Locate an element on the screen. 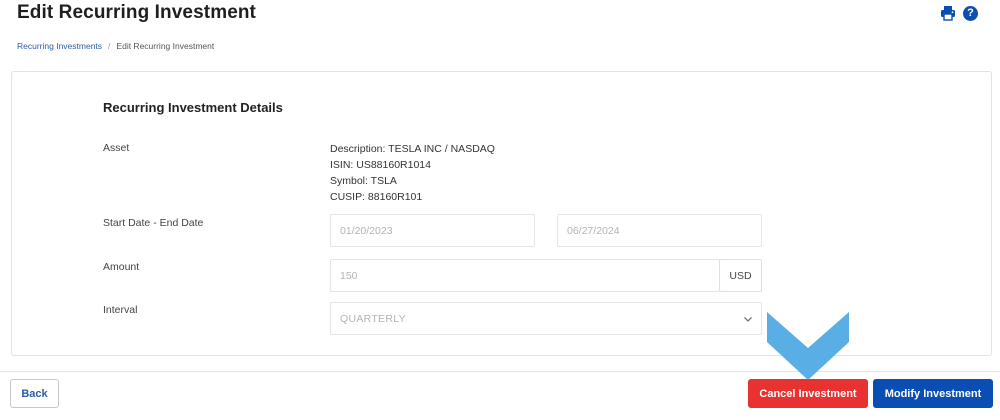  breadcrumb-current: Edit Recurring Investment is located at coordinates (165, 46).